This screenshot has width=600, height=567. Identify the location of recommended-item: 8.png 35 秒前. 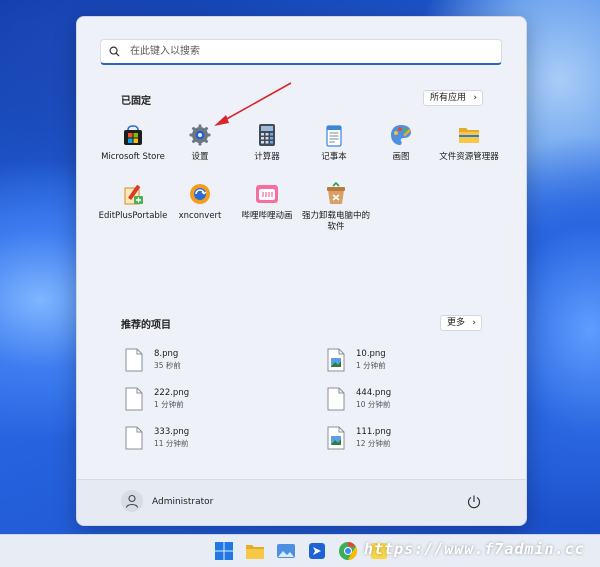
(219, 363).